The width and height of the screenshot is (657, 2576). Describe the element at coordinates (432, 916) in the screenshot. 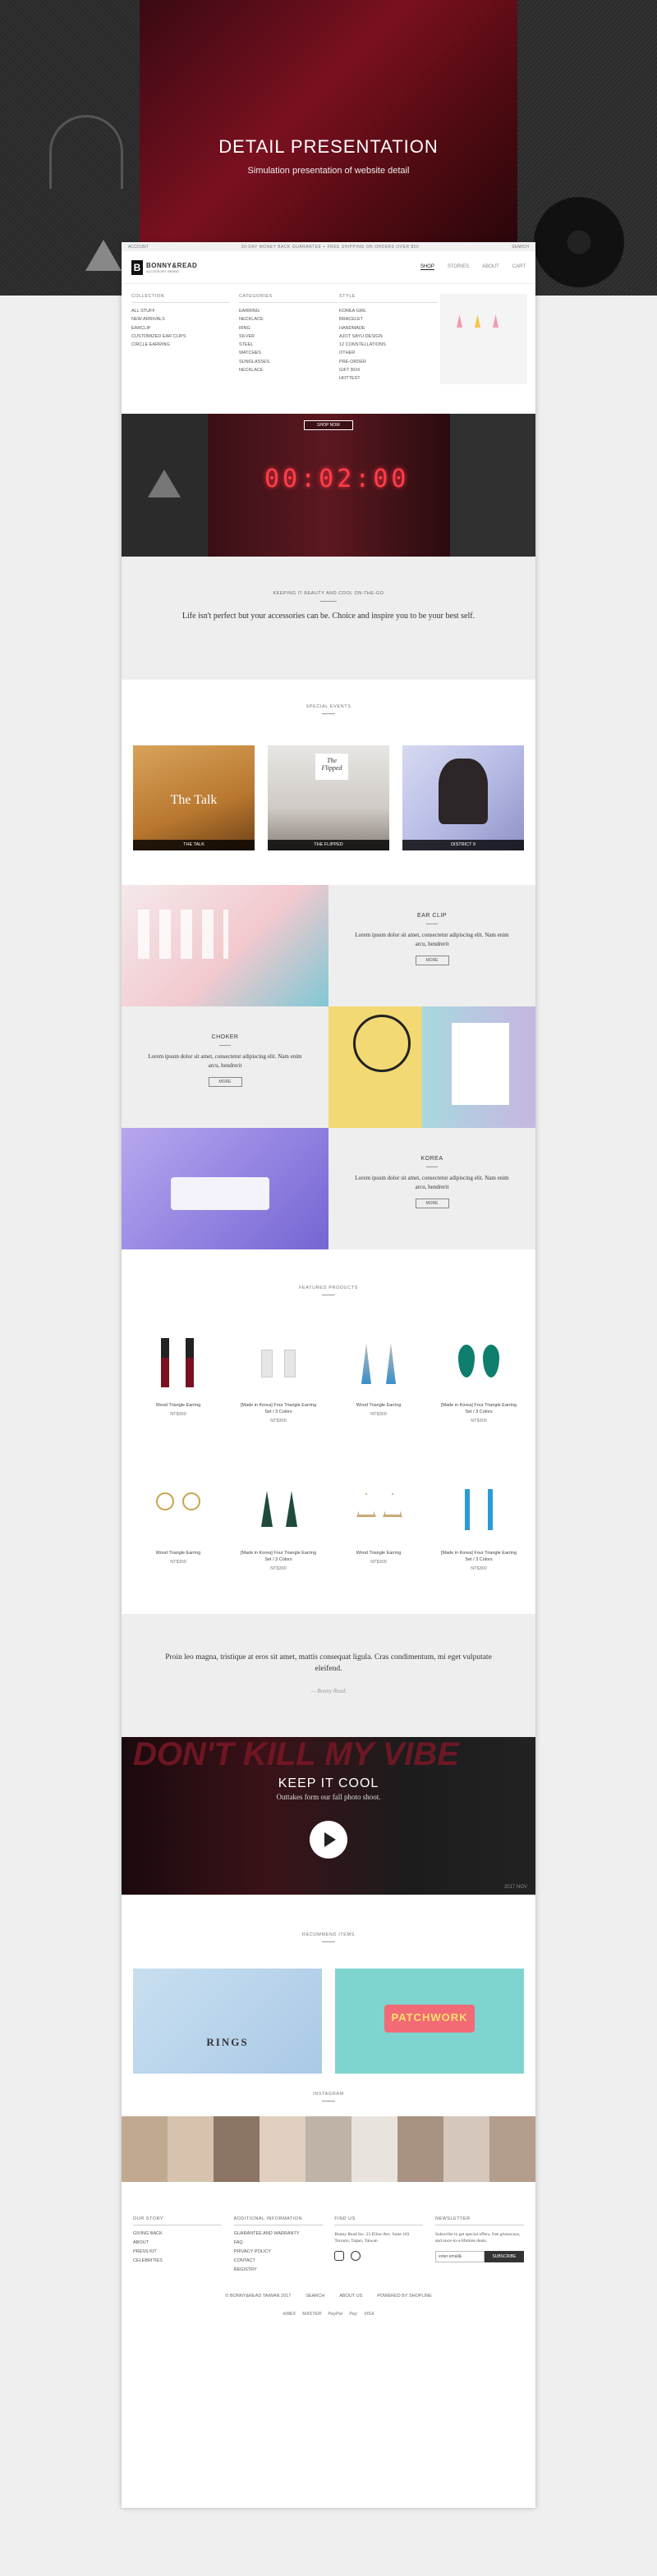

I see `category-title: EAR CLIP` at that location.